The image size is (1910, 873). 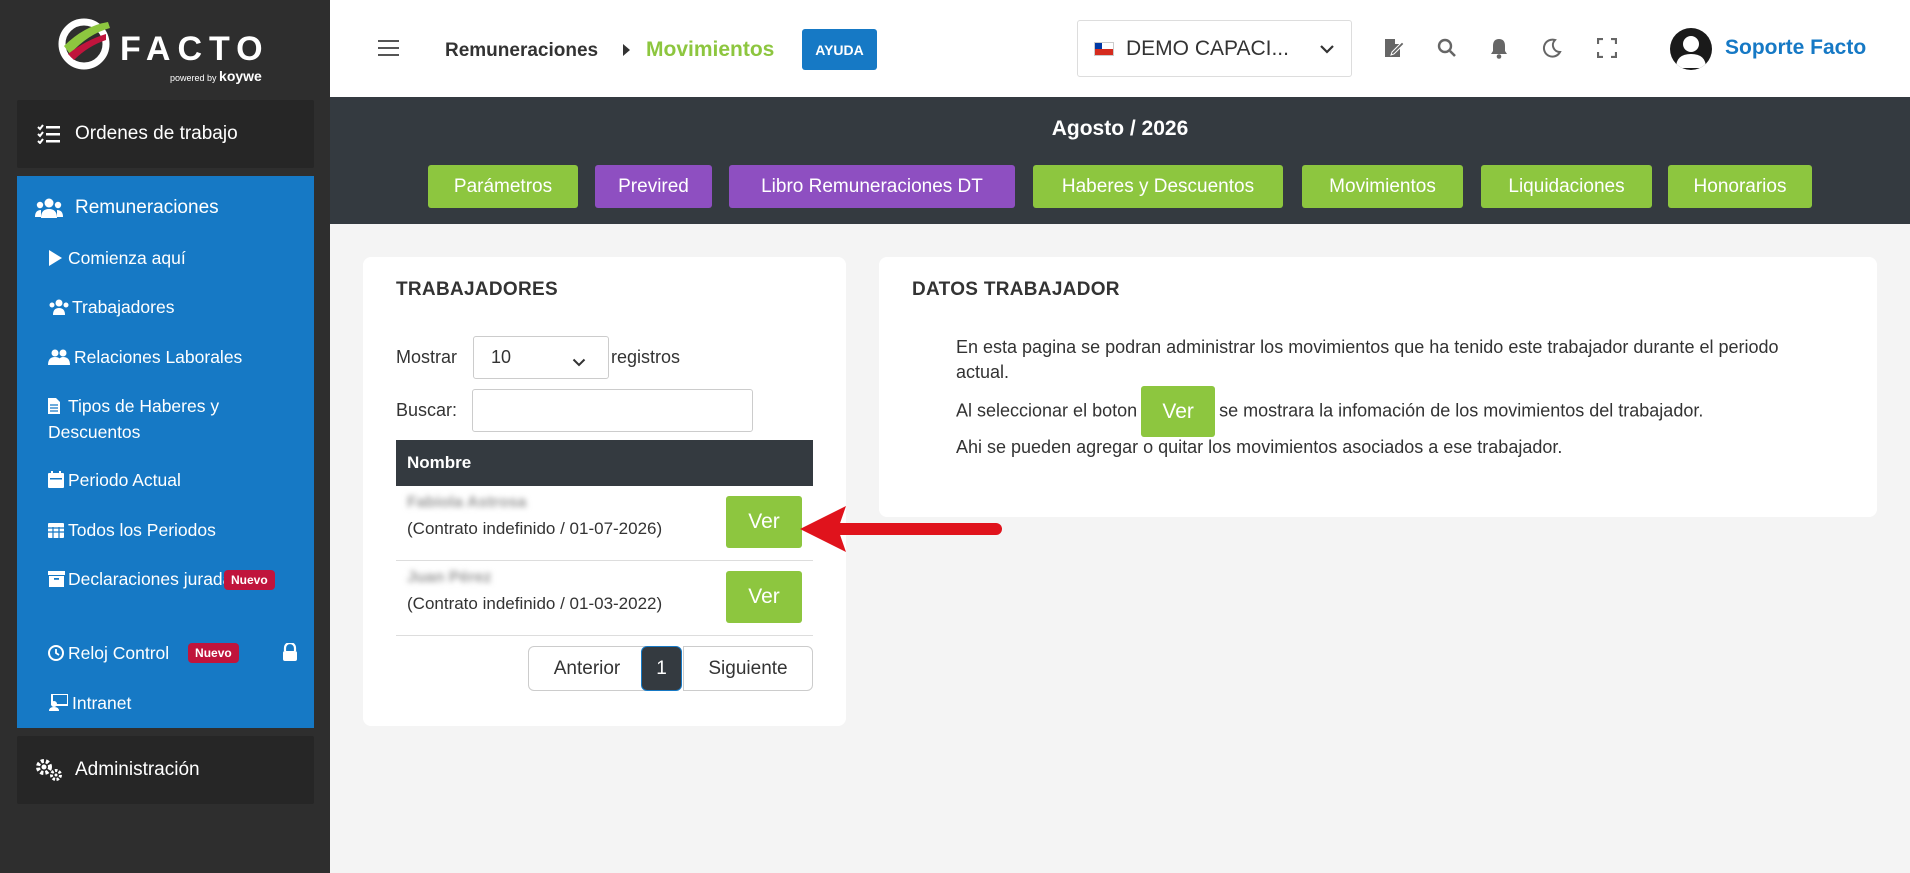 What do you see at coordinates (449, 577) in the screenshot?
I see `worker-name: Juan Pérez` at bounding box center [449, 577].